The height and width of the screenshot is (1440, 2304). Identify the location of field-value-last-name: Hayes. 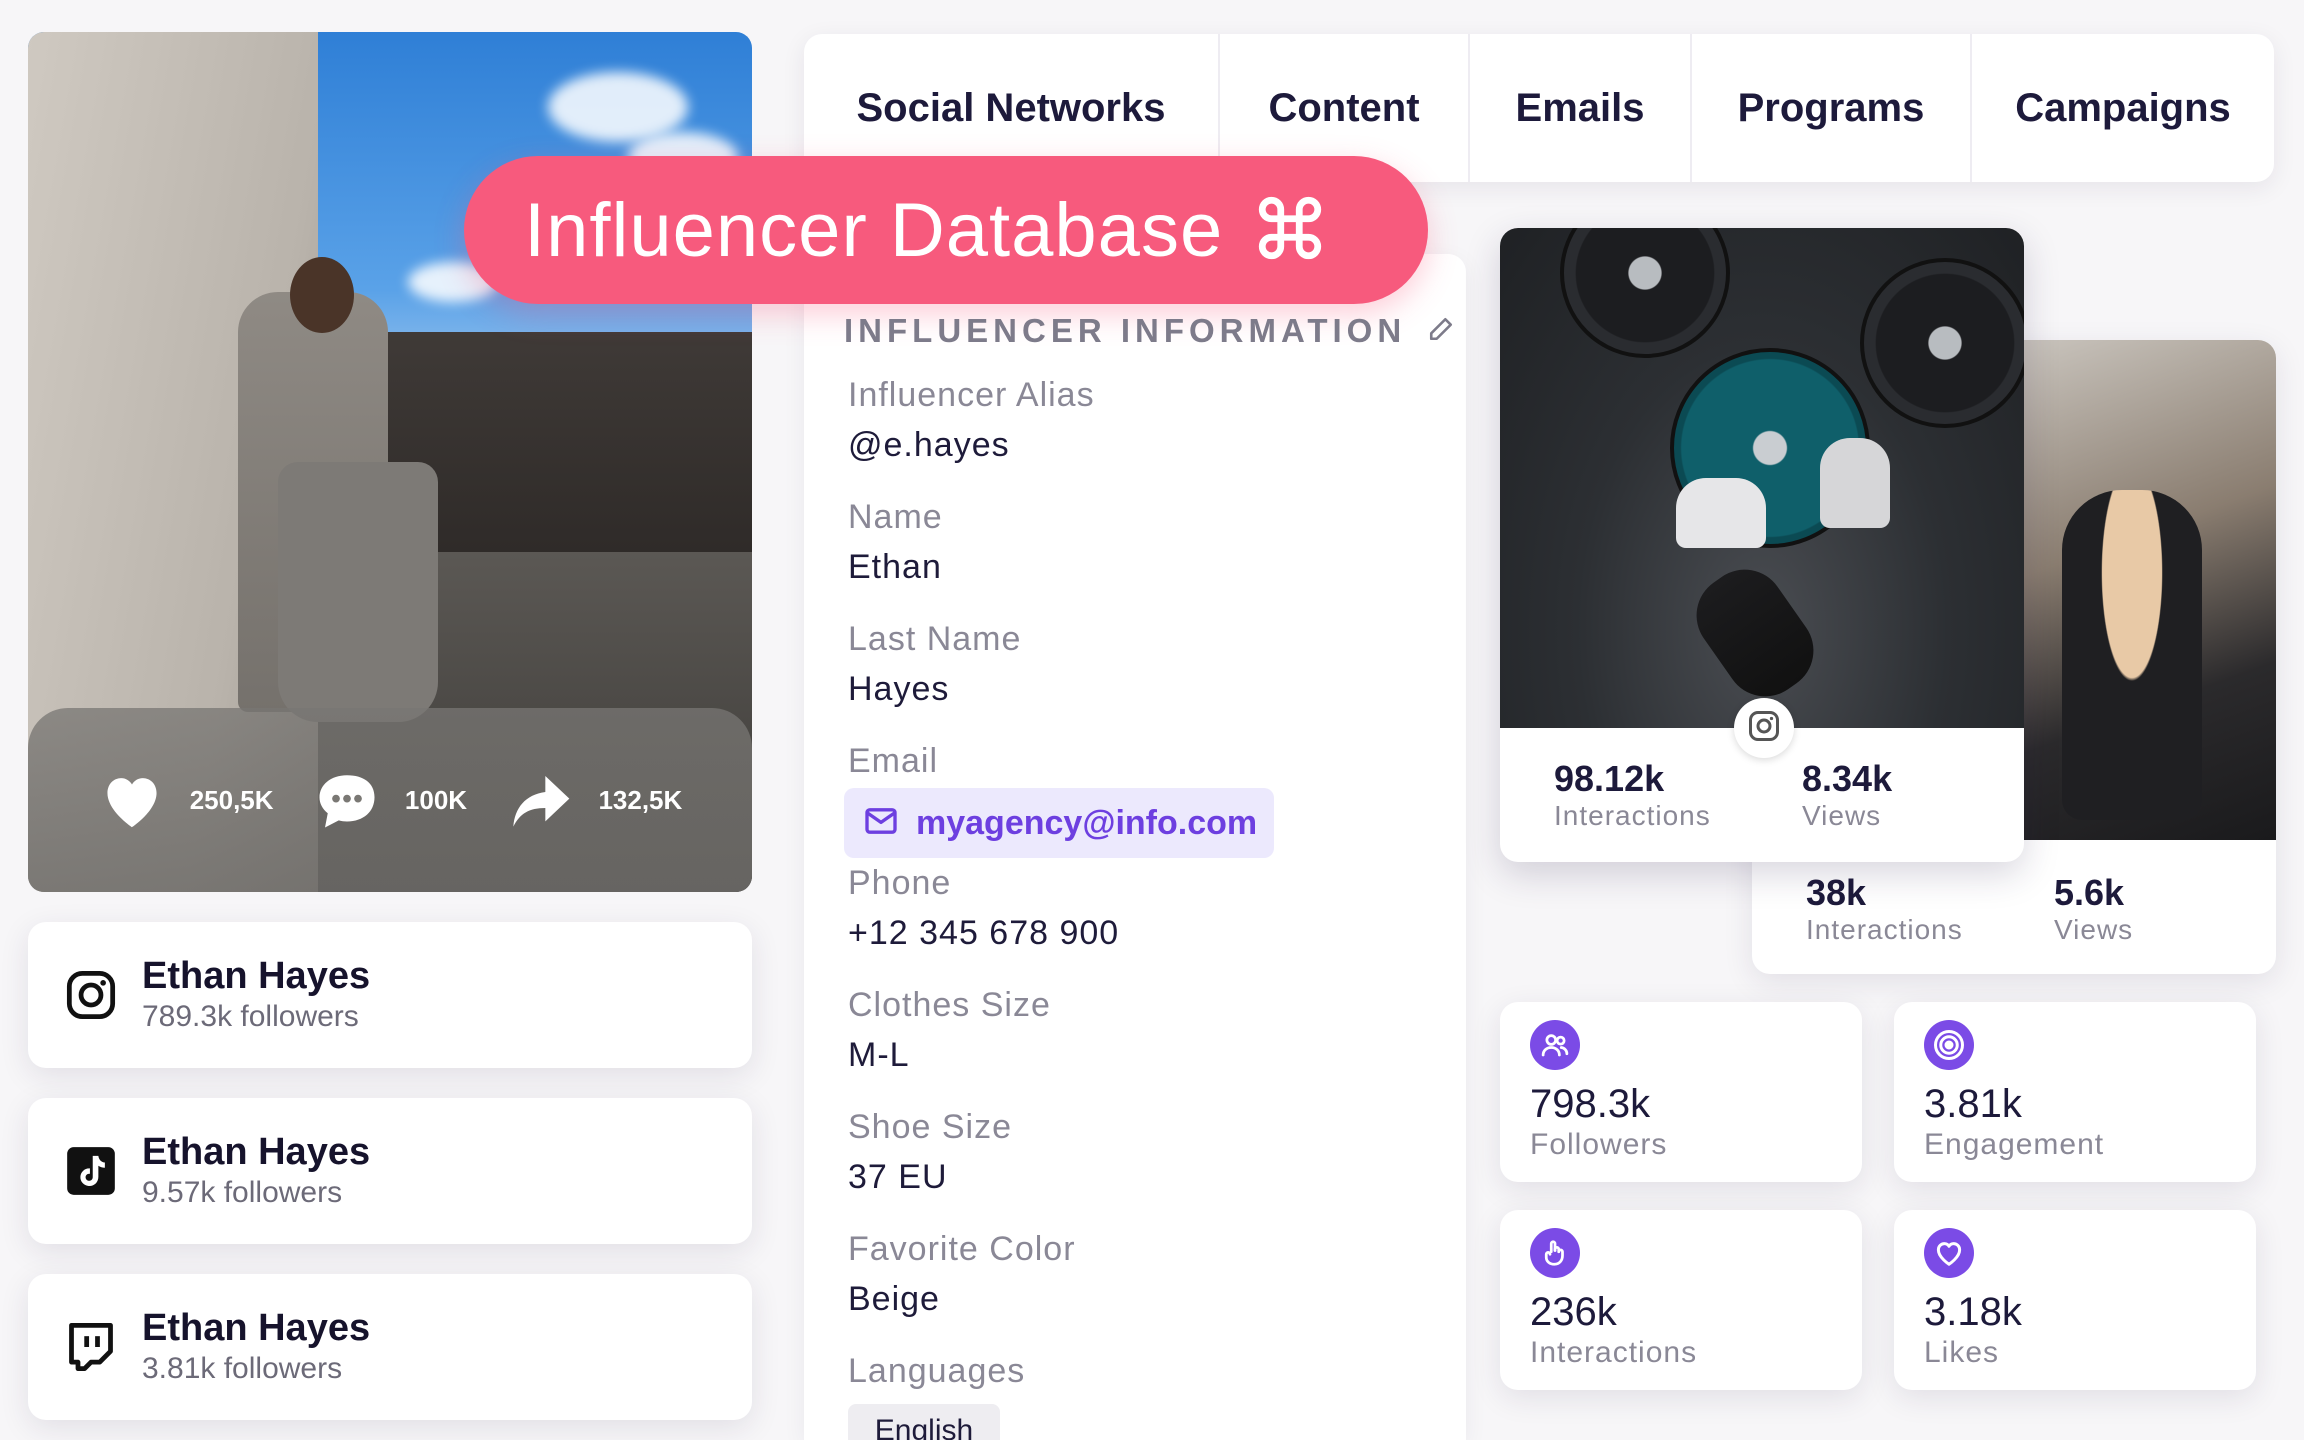
(898, 689).